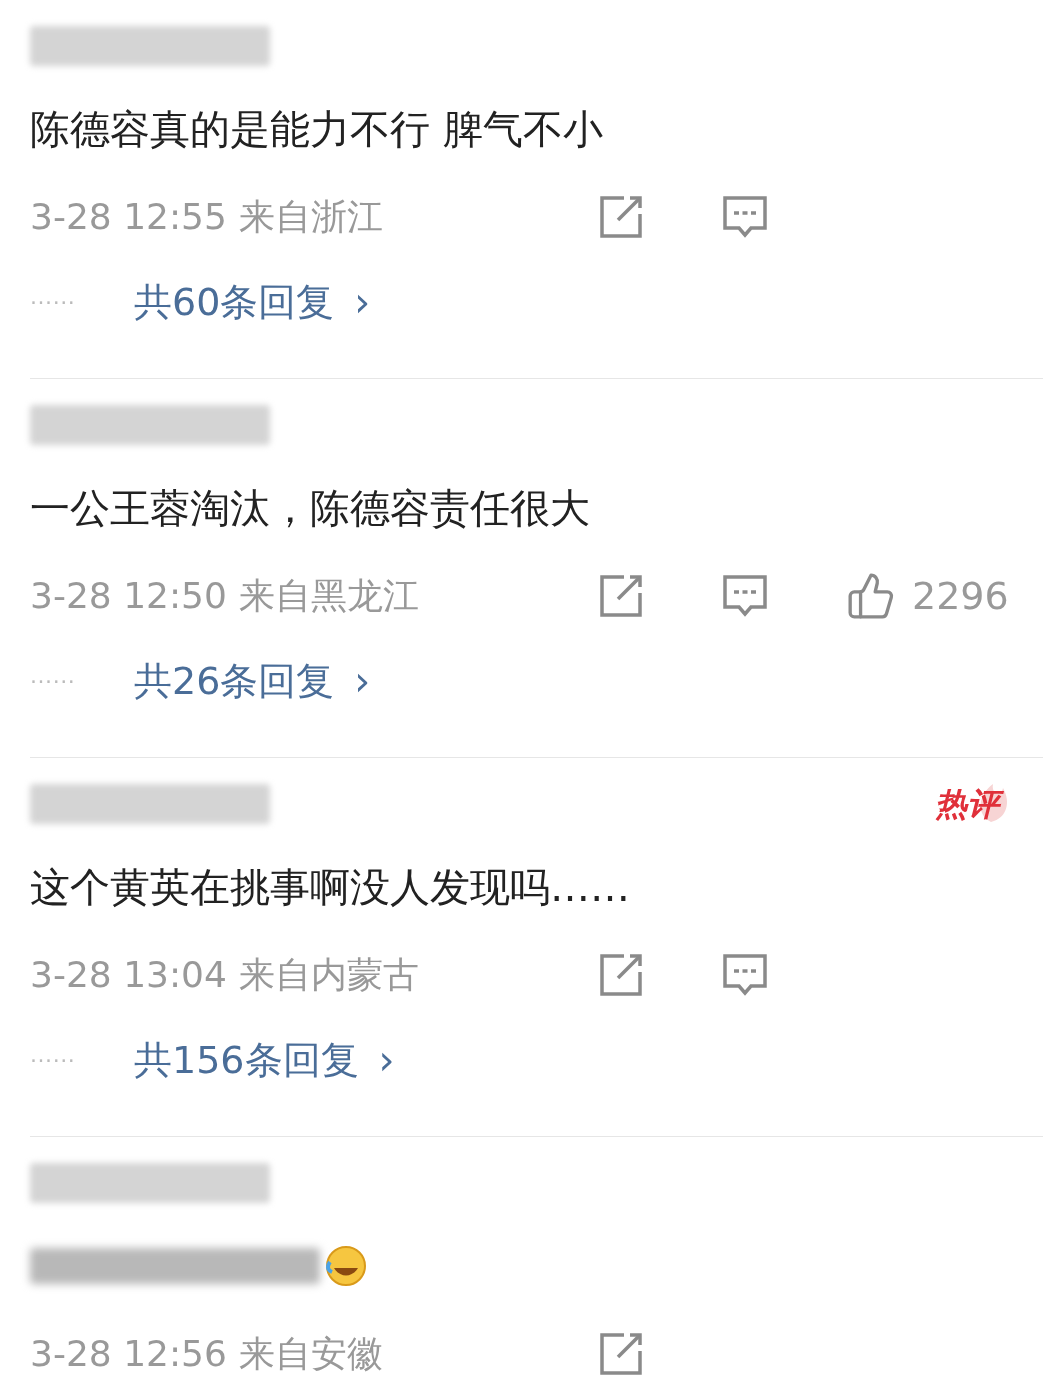 The image size is (1043, 1392). What do you see at coordinates (310, 217) in the screenshot?
I see `comment-location: 来自浙江` at bounding box center [310, 217].